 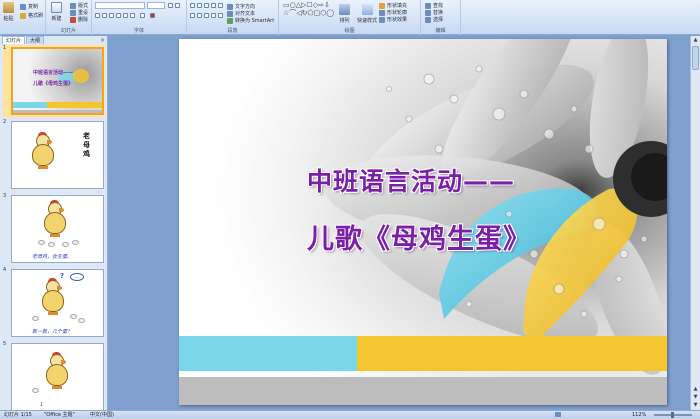 I want to click on align-left-icon, so click(x=192, y=15).